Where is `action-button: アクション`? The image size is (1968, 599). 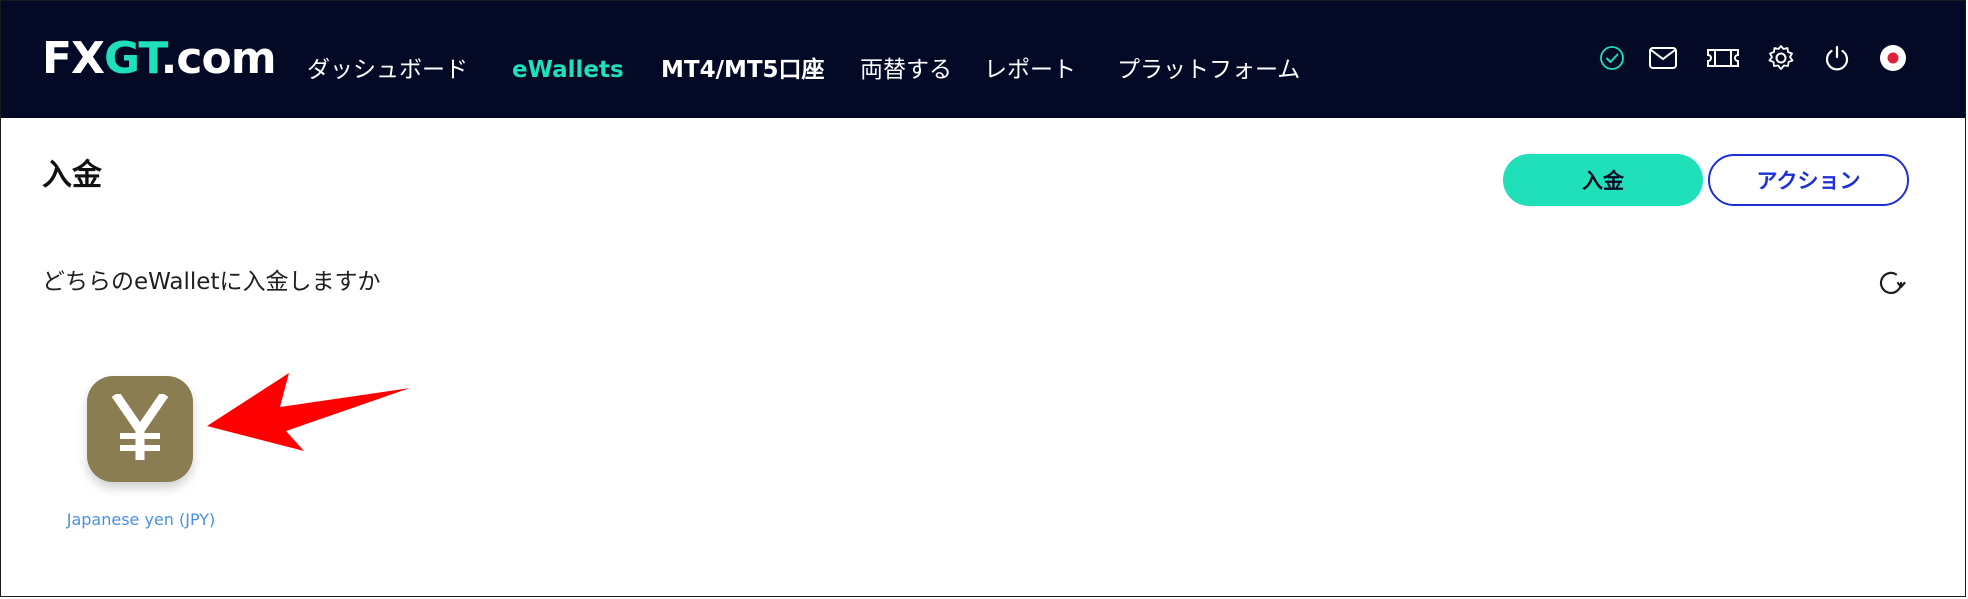 action-button: アクション is located at coordinates (1808, 180).